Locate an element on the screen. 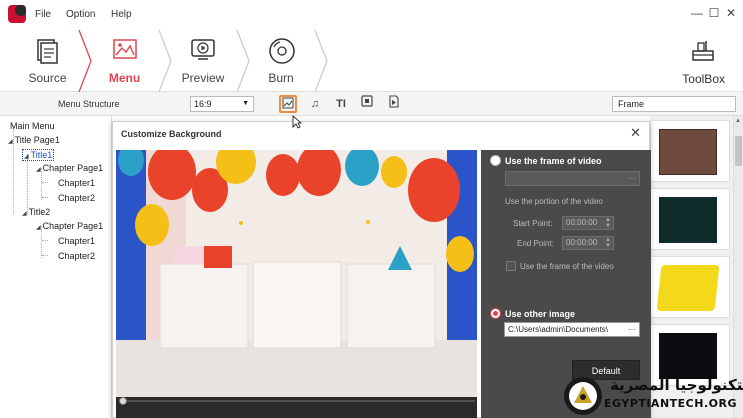  close-window-icon: ✕ is located at coordinates (731, 13).